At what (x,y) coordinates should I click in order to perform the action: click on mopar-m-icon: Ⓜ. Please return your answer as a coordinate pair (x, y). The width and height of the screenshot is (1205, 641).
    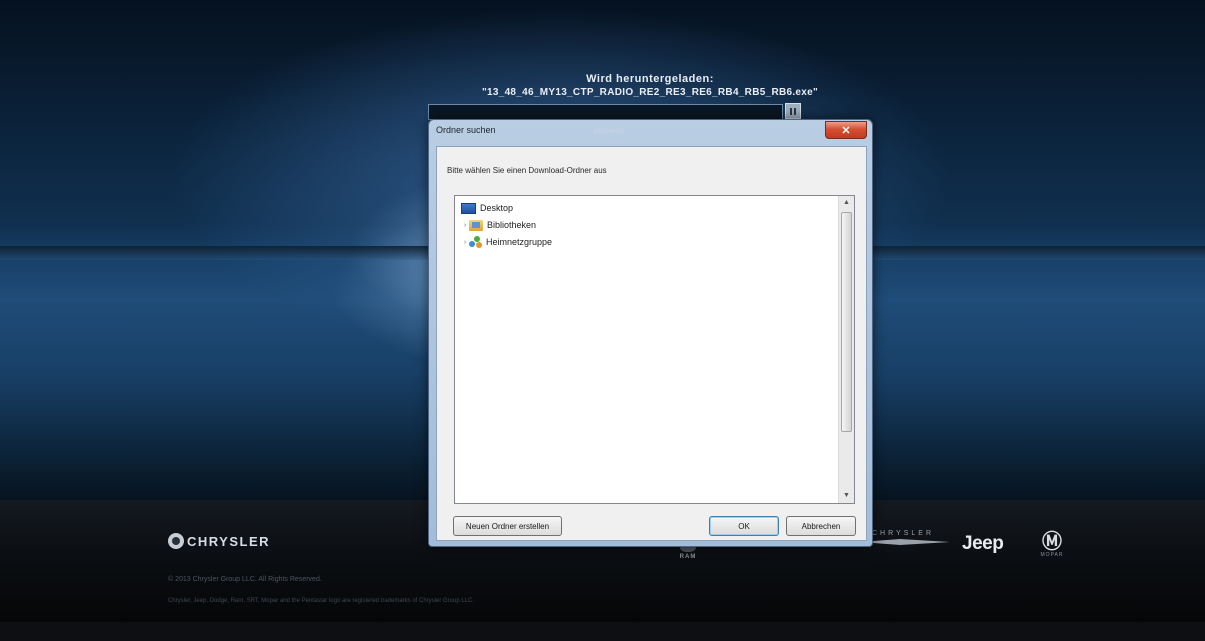
    Looking at the image, I should click on (1052, 542).